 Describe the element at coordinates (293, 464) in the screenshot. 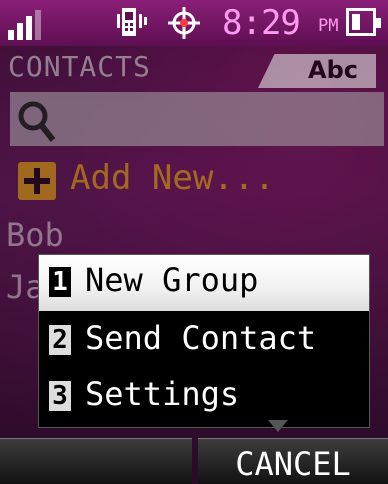

I see `cancel-label: CANCEL` at that location.